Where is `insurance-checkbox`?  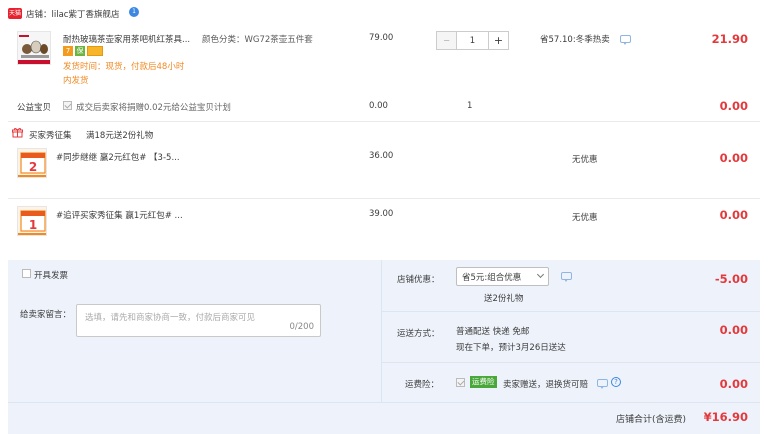 insurance-checkbox is located at coordinates (460, 382).